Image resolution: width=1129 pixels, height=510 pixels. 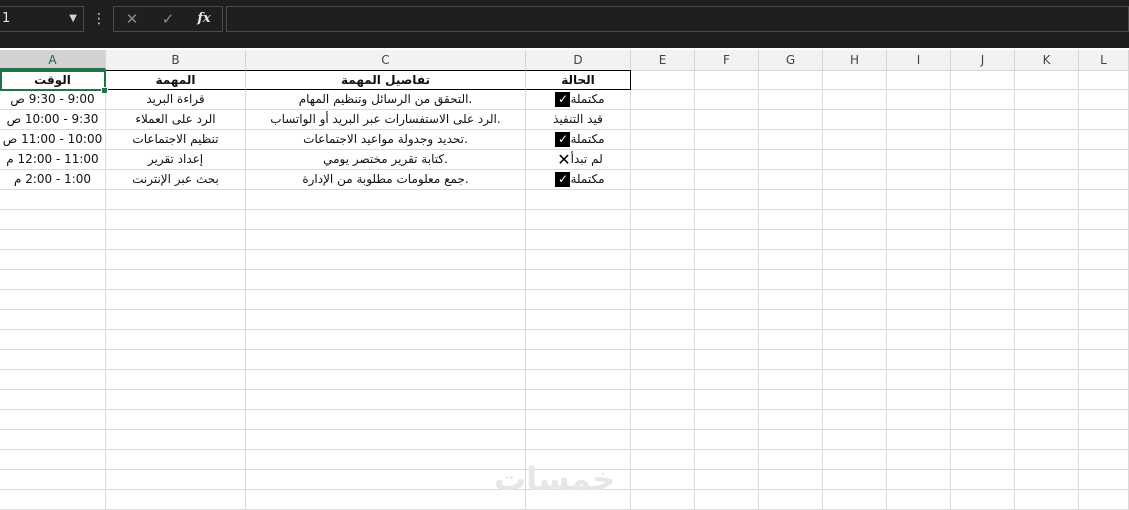 I want to click on header-cell-c: تفاصيل المهمة, so click(x=386, y=80).